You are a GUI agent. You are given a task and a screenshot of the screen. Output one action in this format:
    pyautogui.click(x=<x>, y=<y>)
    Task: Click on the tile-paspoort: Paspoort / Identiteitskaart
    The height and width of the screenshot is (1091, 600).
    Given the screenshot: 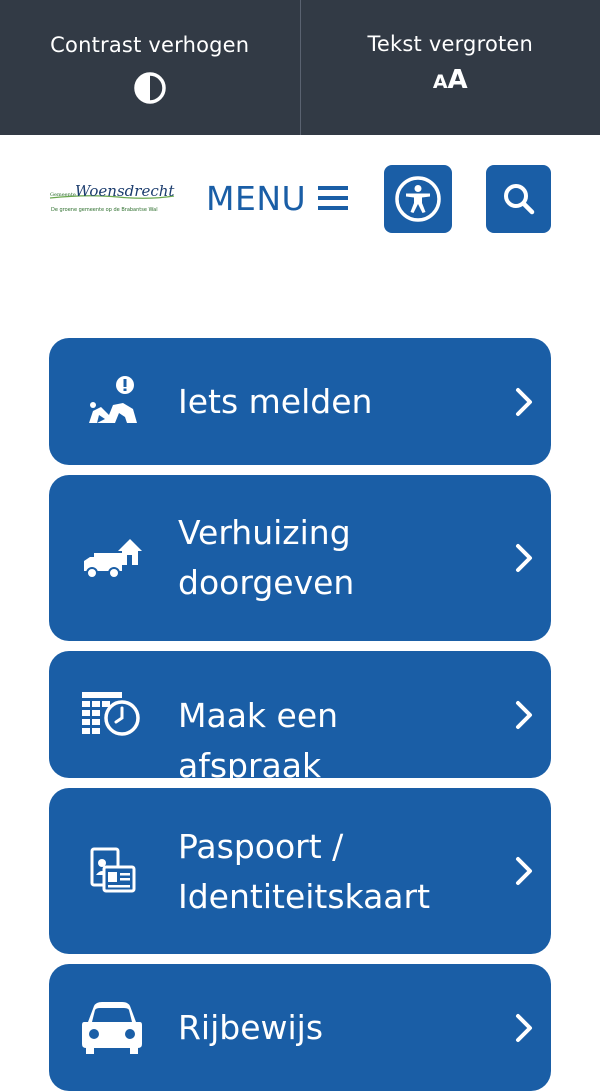 What is the action you would take?
    pyautogui.click(x=300, y=871)
    